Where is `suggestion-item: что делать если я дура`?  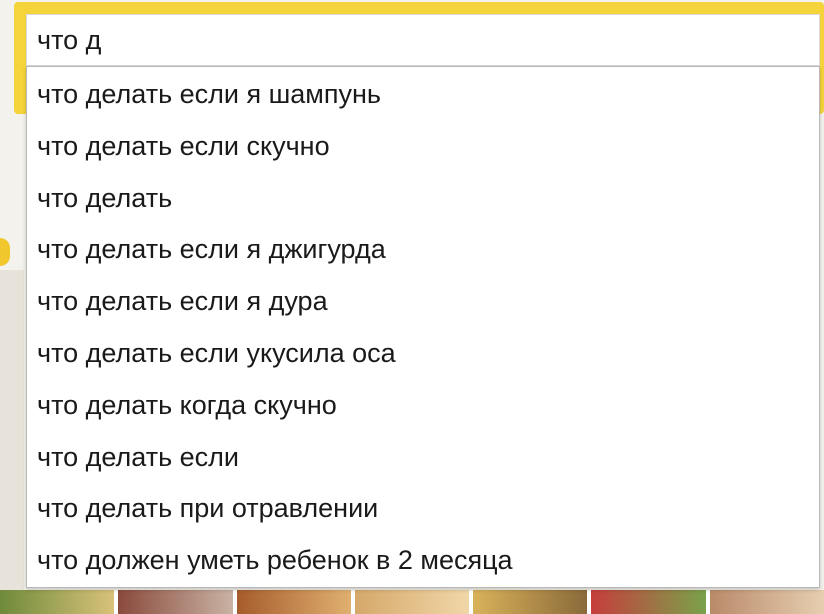 suggestion-item: что делать если я дура is located at coordinates (423, 302).